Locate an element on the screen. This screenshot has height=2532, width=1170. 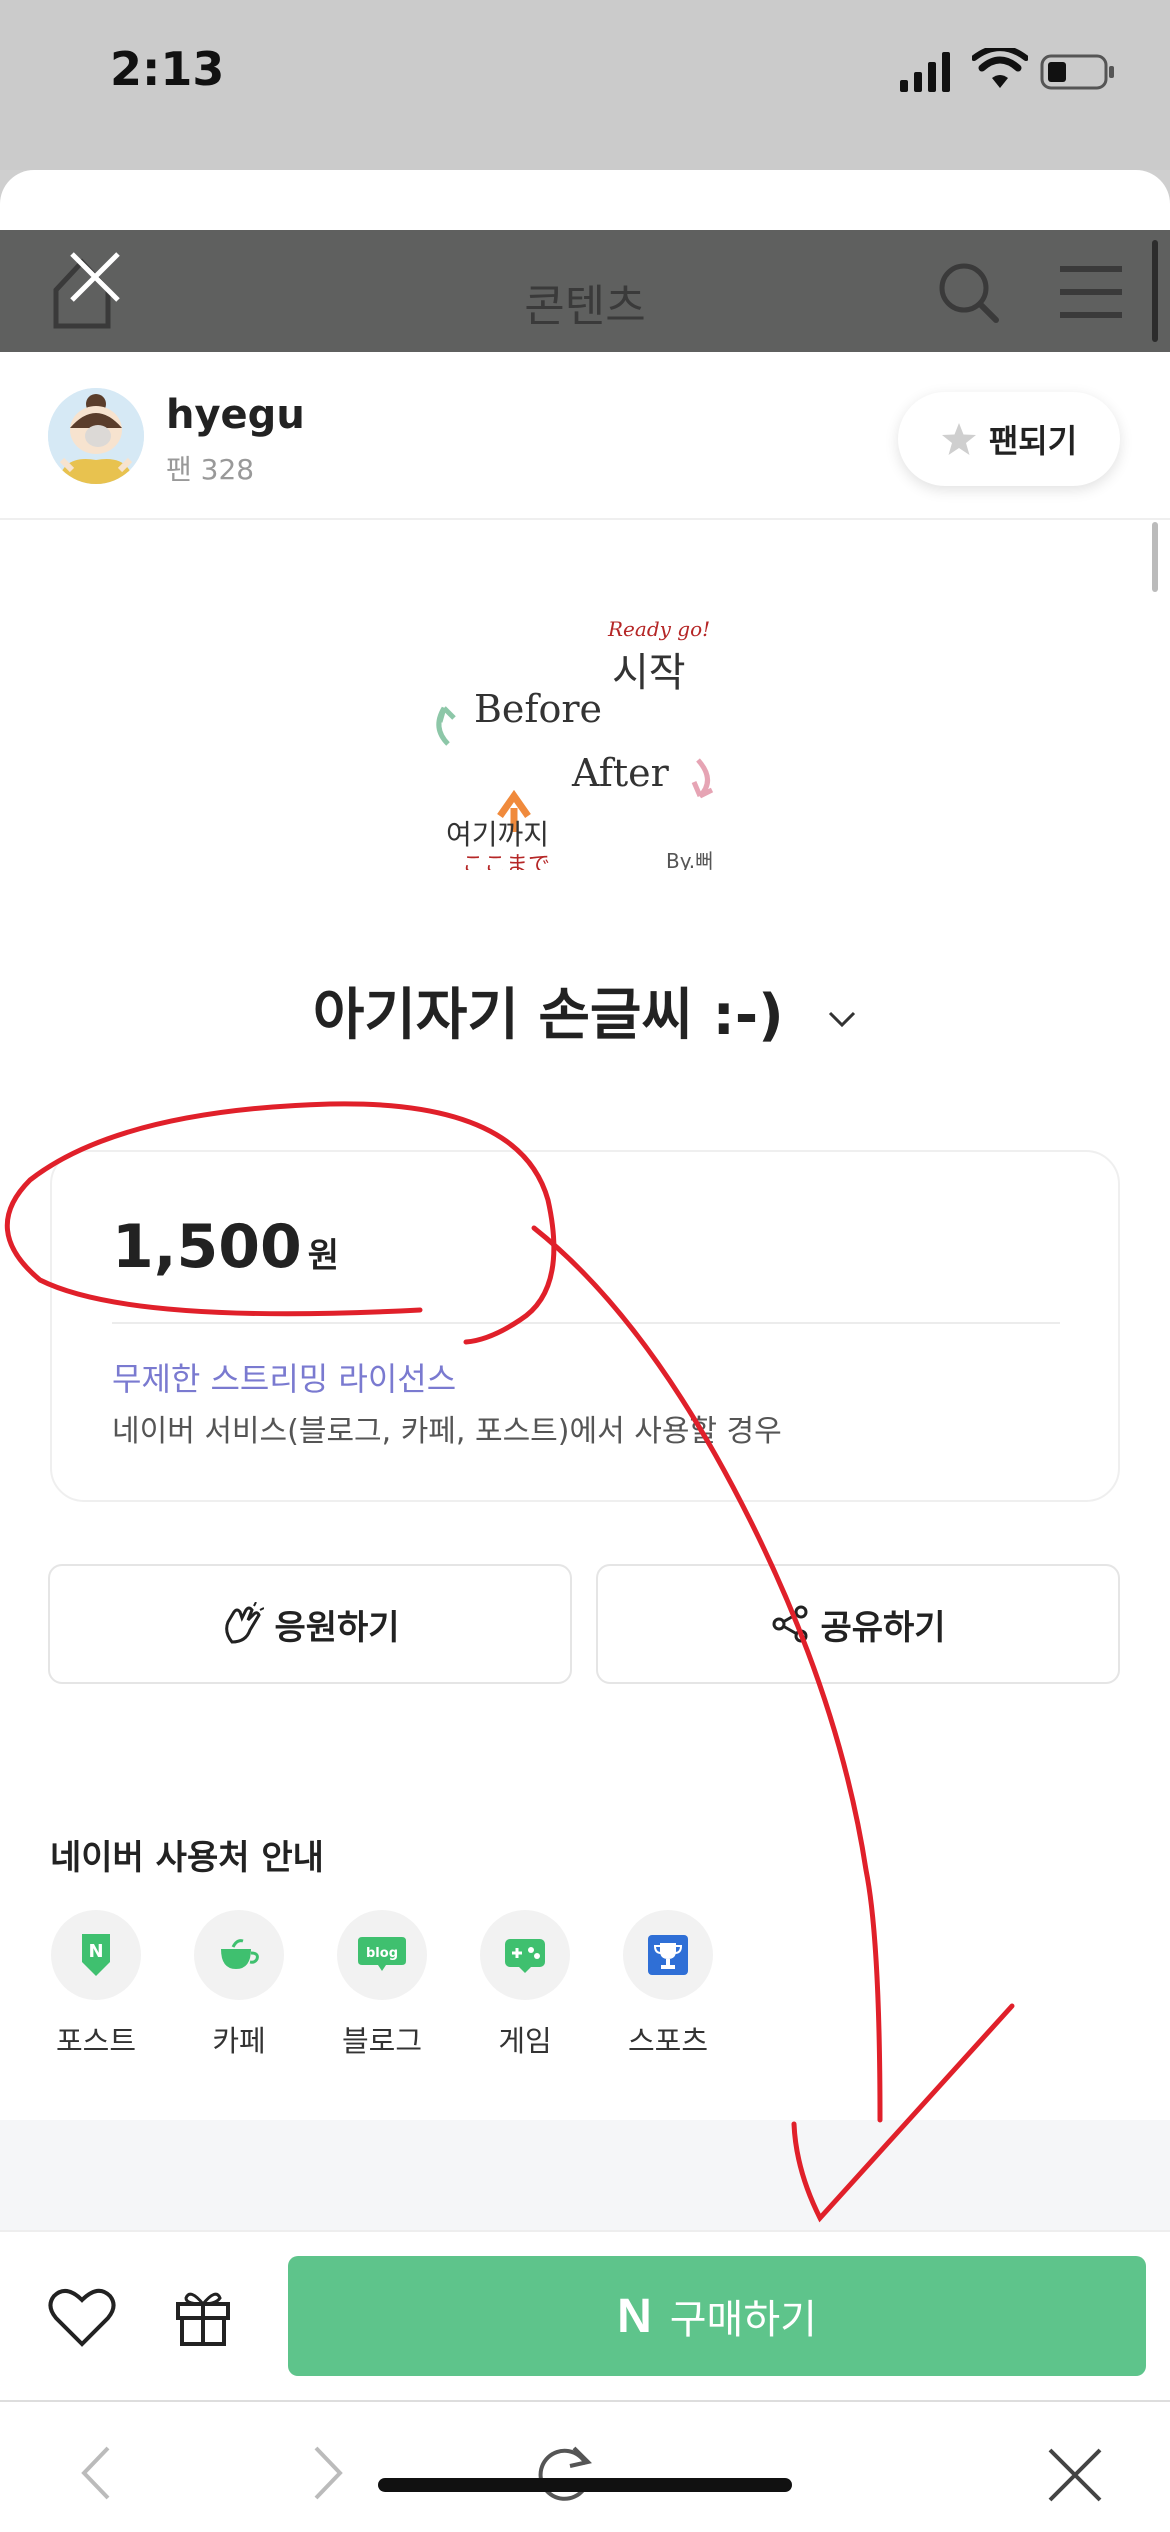
svg-text: Before is located at coordinates (538, 709).